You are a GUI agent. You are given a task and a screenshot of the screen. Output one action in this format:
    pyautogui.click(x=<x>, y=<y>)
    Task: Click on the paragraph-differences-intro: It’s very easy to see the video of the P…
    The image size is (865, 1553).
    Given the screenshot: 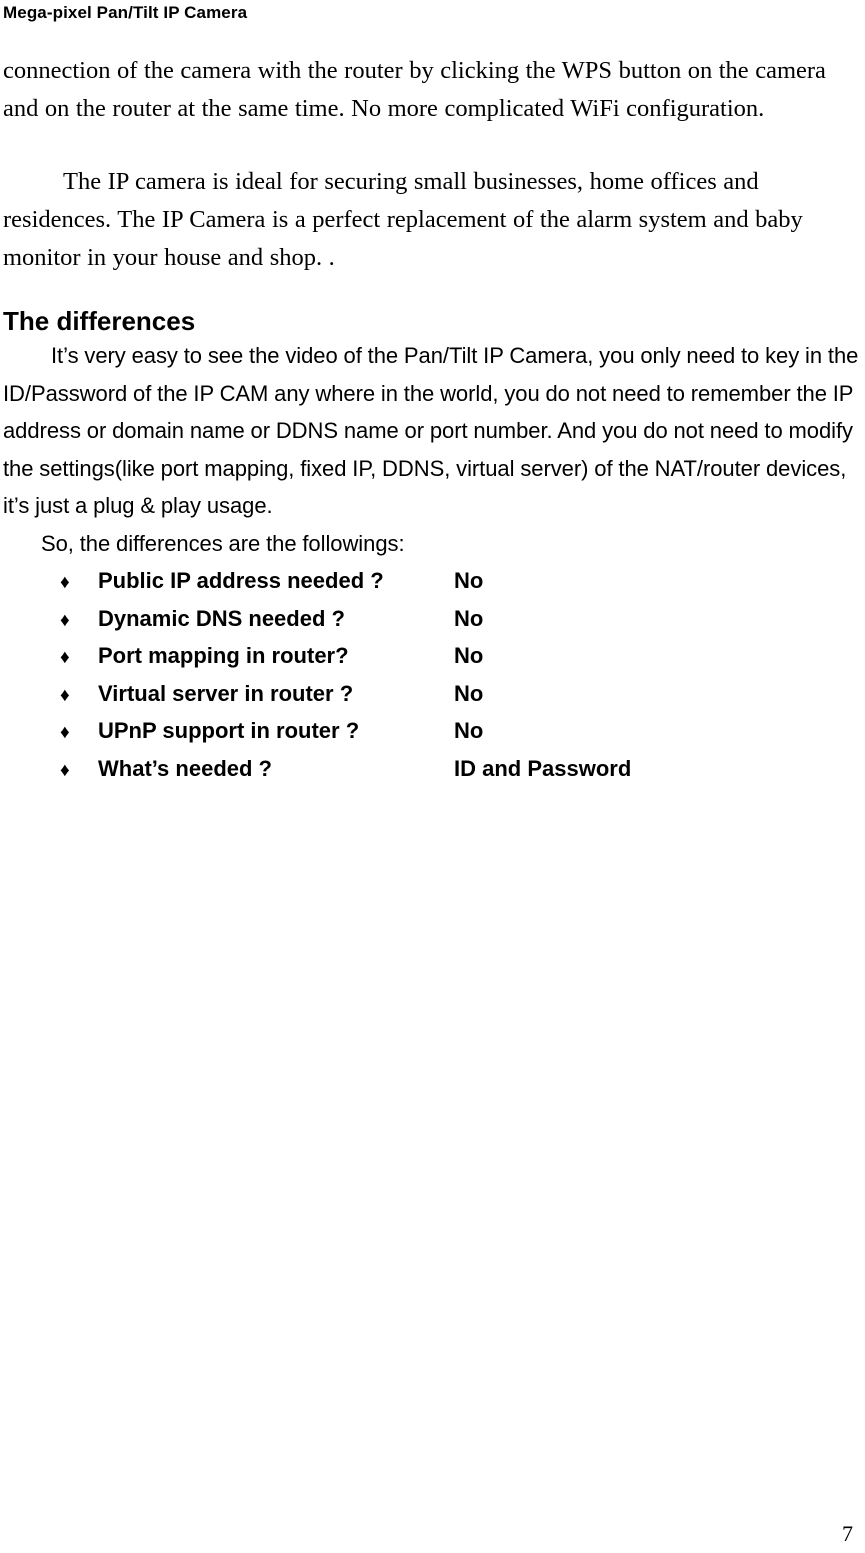 What is the action you would take?
    pyautogui.click(x=431, y=430)
    